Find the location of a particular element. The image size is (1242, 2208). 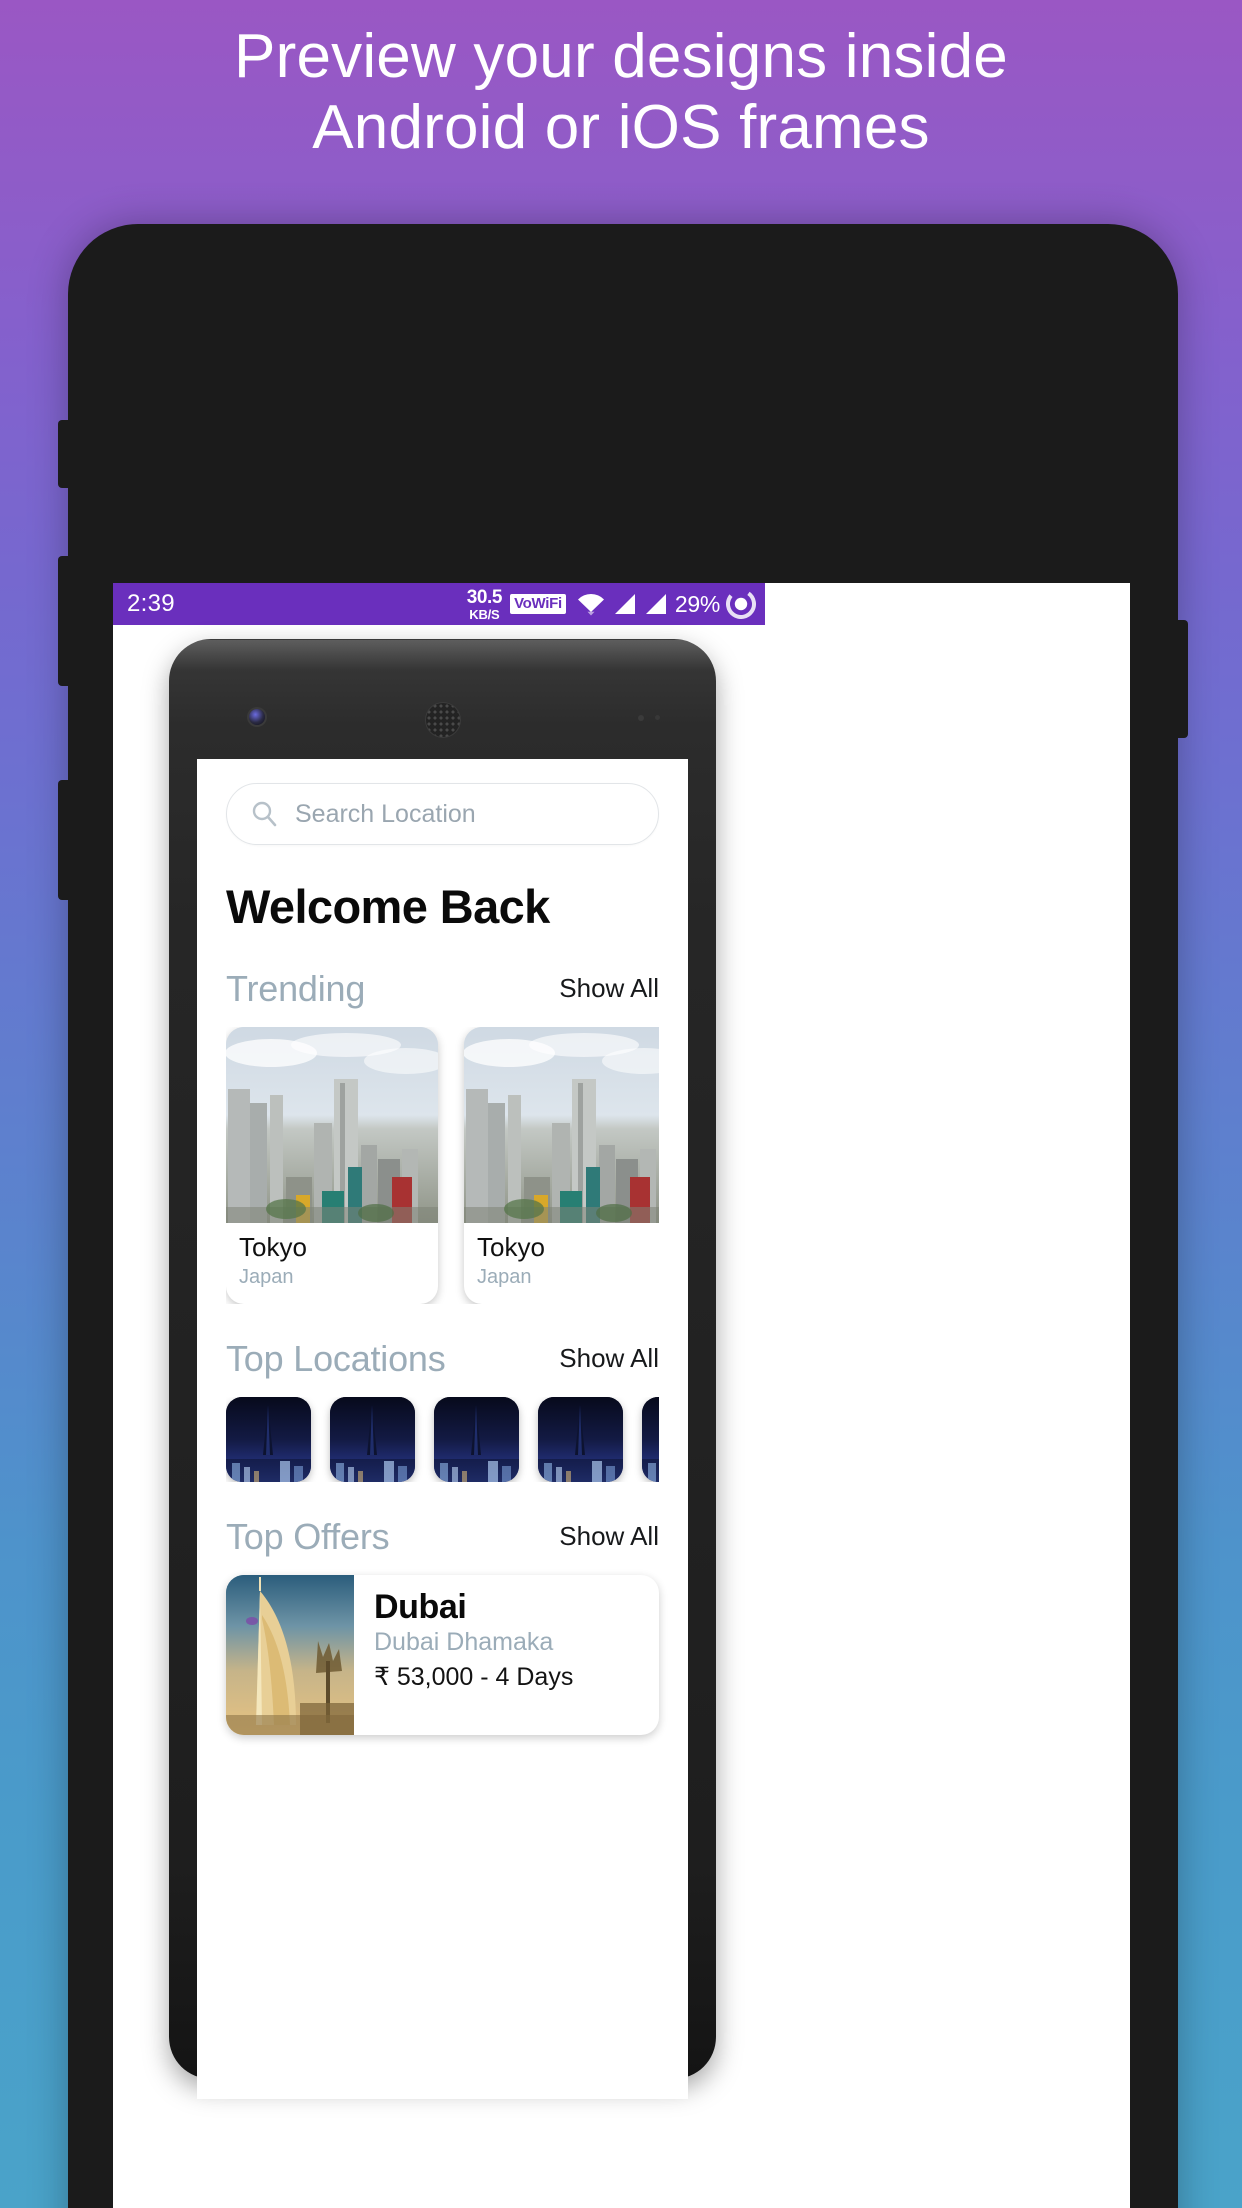

vowifi-label: VoWiFi is located at coordinates (538, 604).